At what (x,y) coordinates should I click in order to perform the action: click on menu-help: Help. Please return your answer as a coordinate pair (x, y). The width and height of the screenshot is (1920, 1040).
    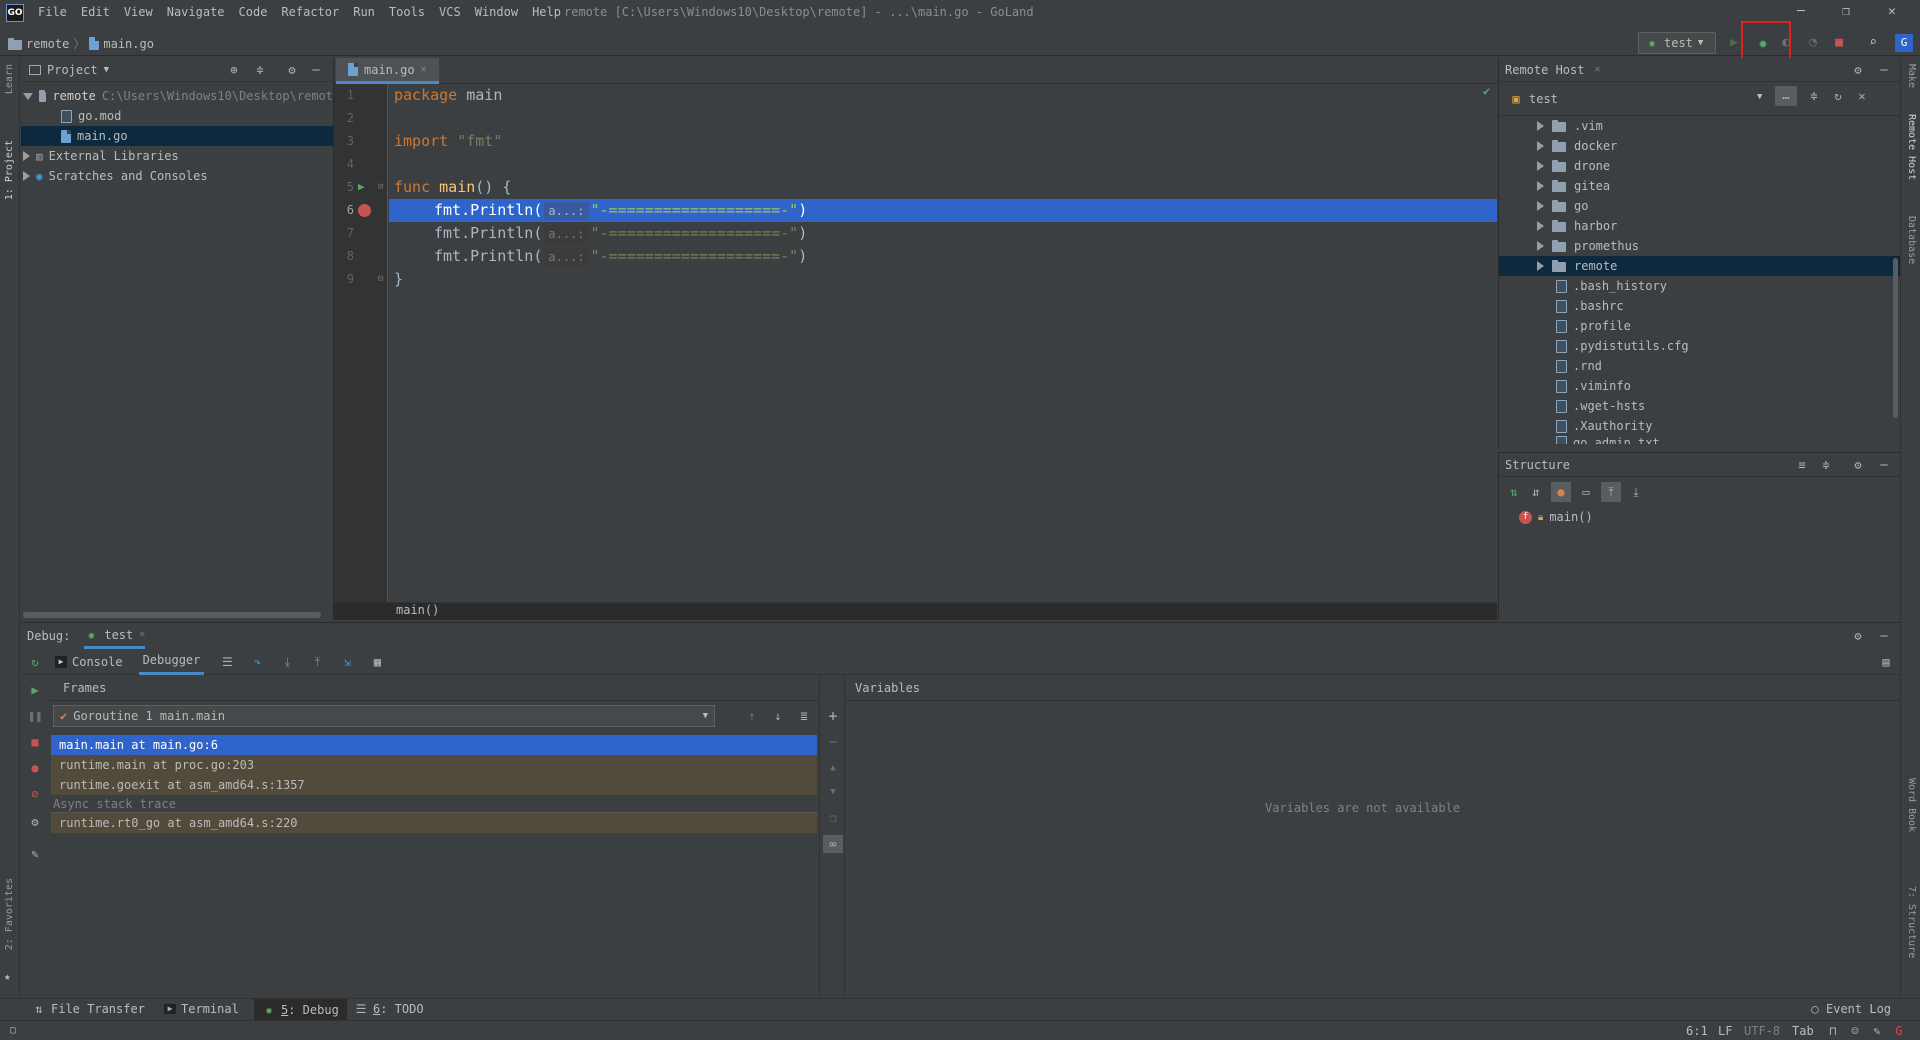
    Looking at the image, I should click on (546, 12).